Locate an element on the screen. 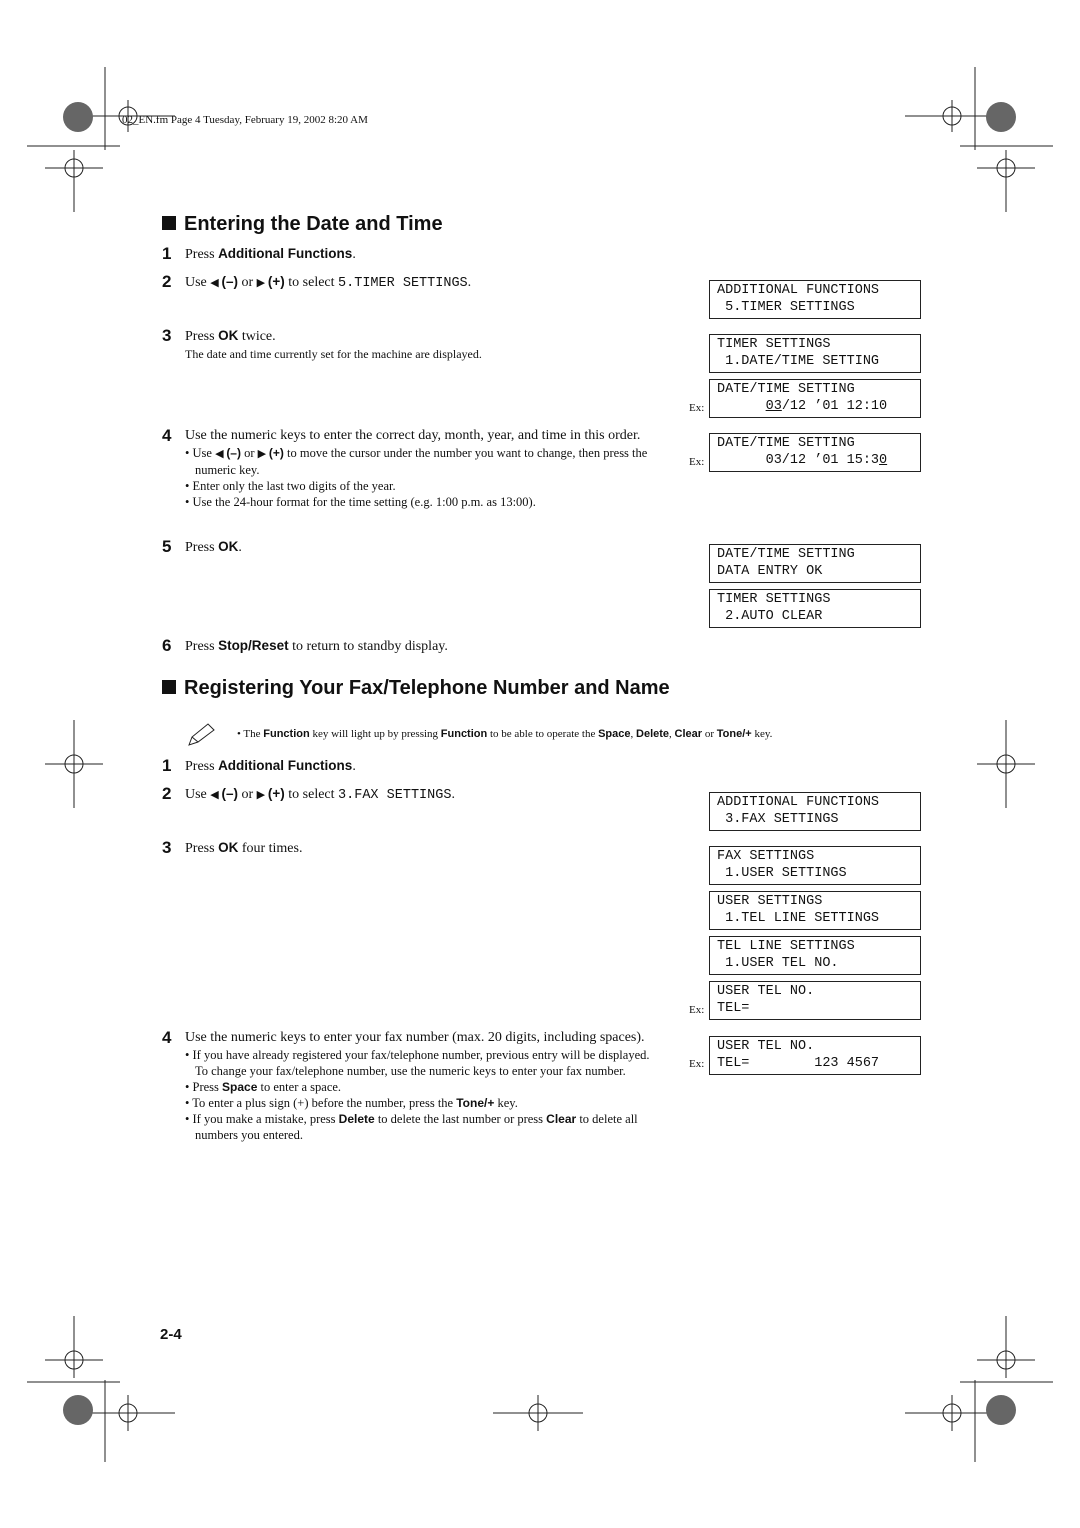 The height and width of the screenshot is (1528, 1080). lcd-display: DATE/TIME SETTING DATA ENTRY OK is located at coordinates (815, 563).